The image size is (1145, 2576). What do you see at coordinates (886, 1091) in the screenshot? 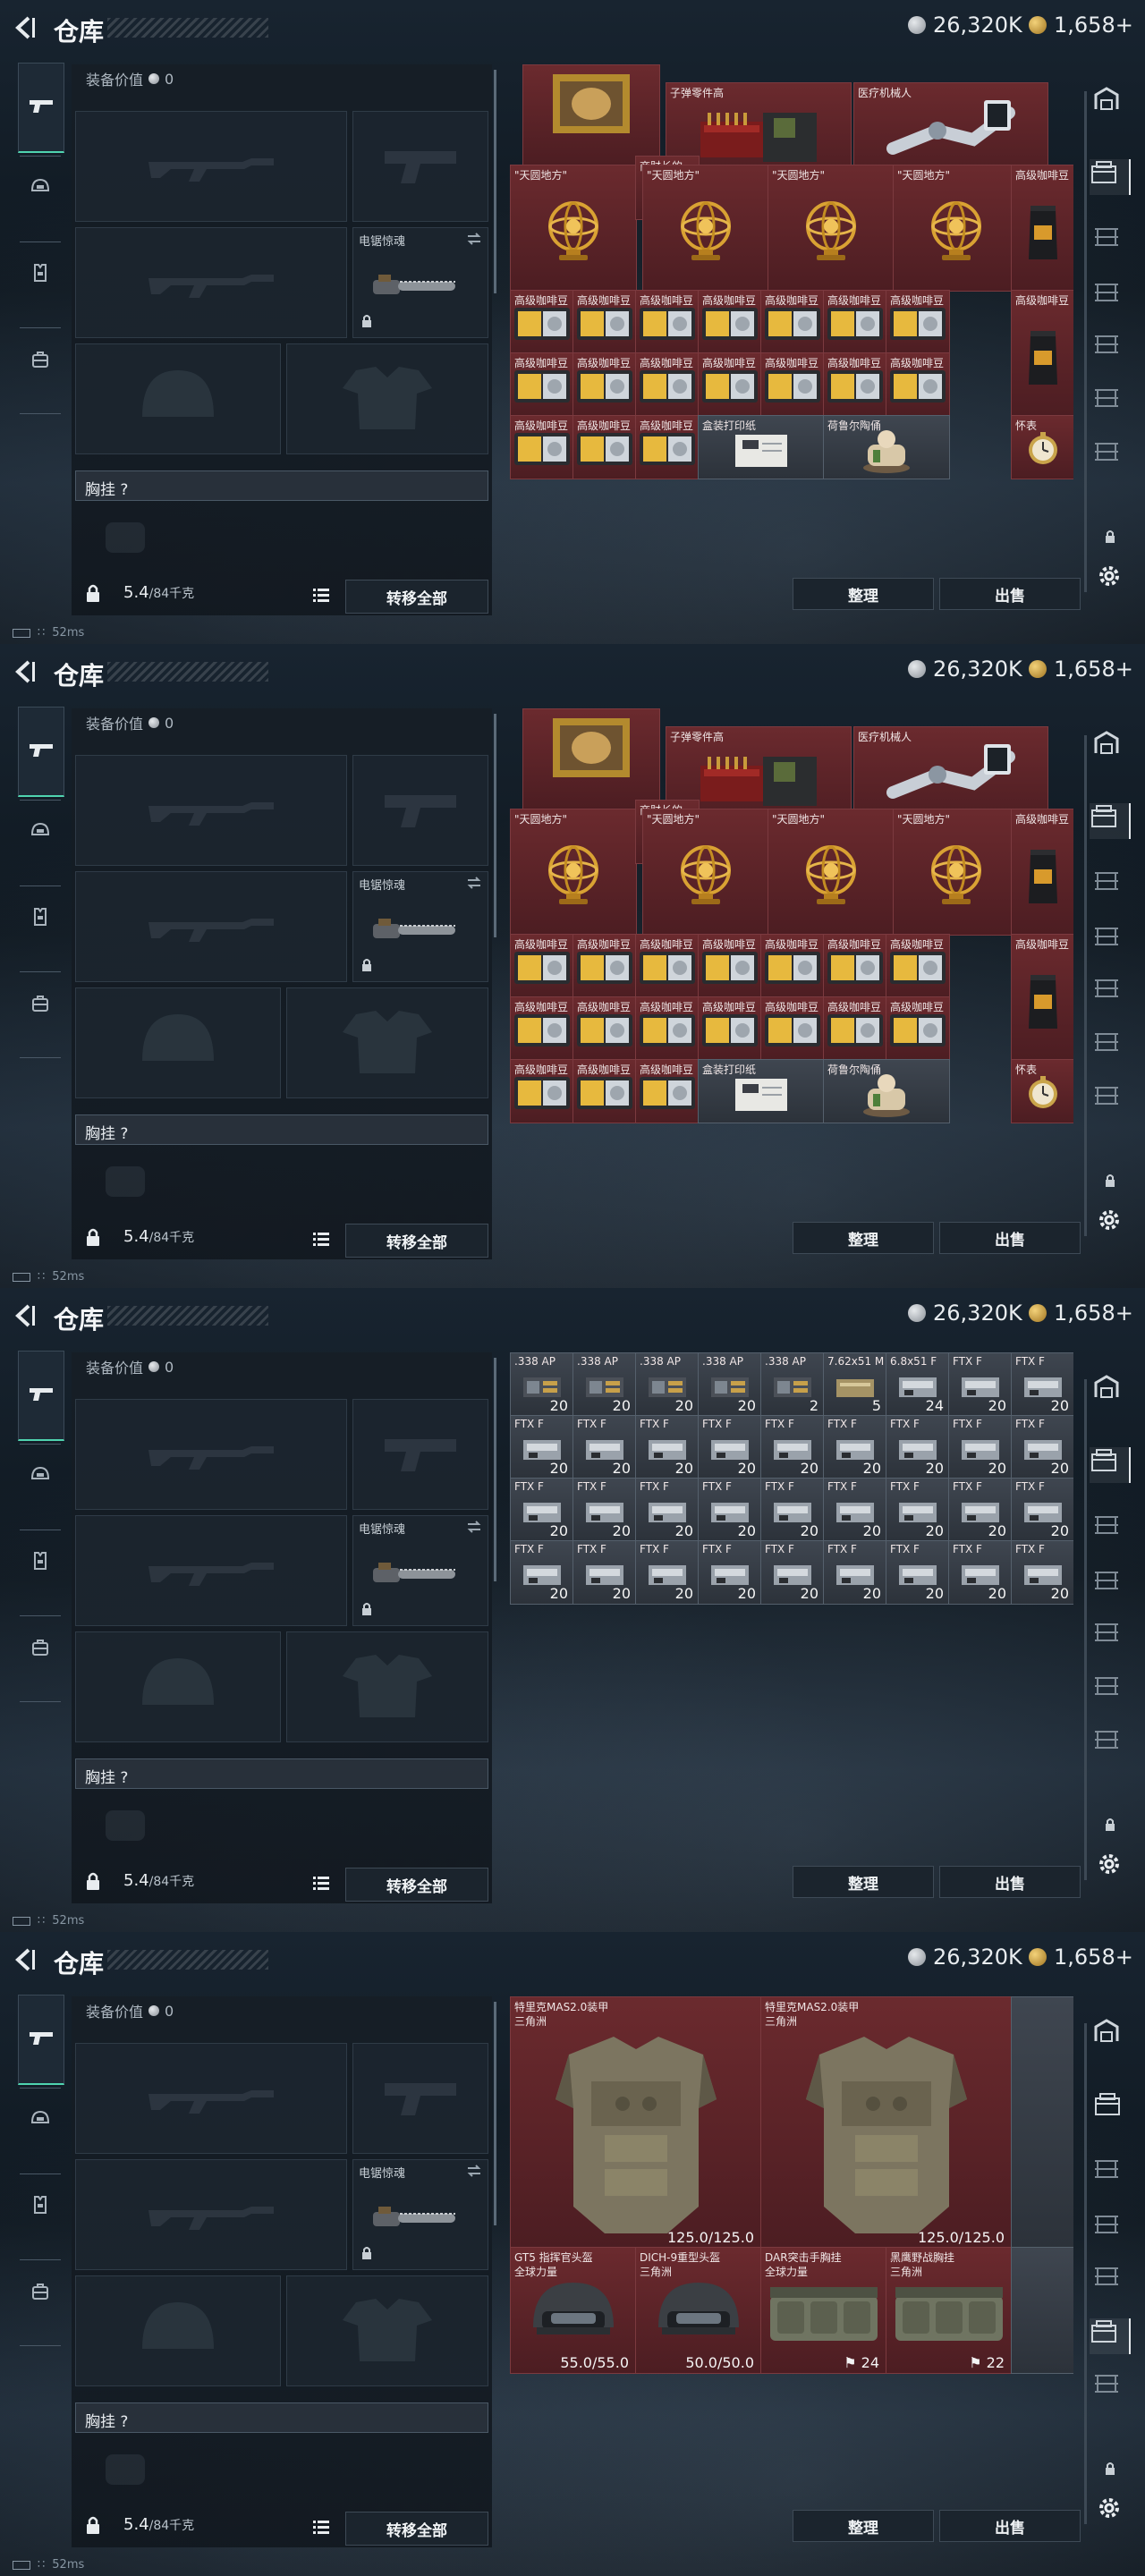
I see `storage-item: 荷鲁尔陶俑` at bounding box center [886, 1091].